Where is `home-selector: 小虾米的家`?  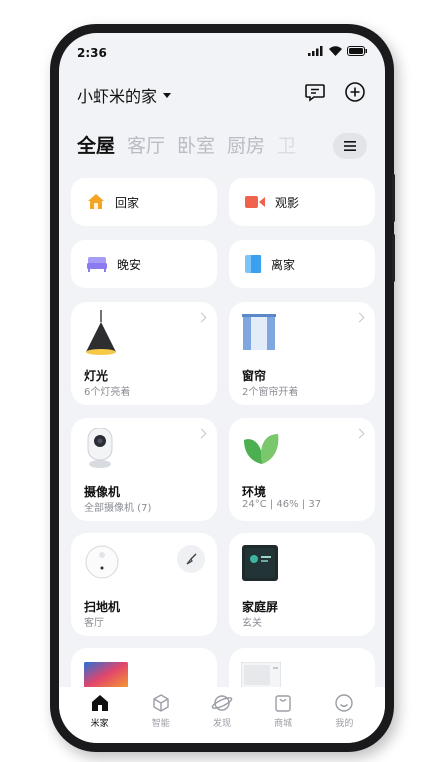
home-selector: 小虾米的家 is located at coordinates (124, 95).